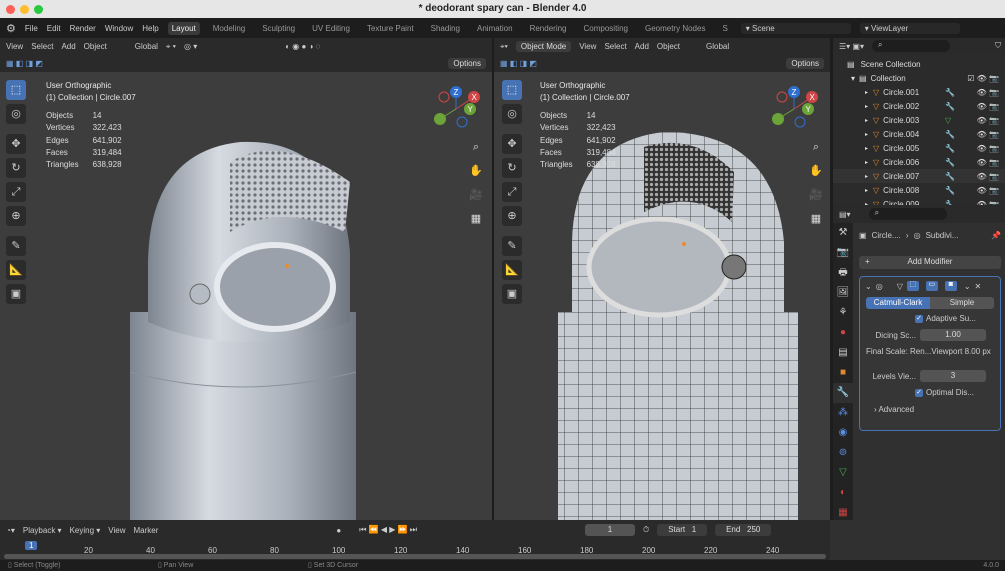  What do you see at coordinates (816, 147) in the screenshot?
I see `zoom-icon: ⌕` at bounding box center [816, 147].